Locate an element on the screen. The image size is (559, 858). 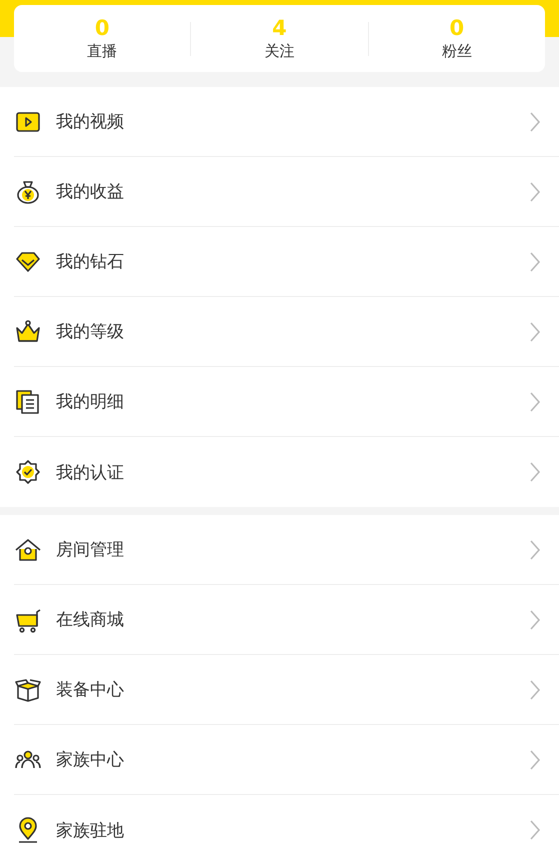
menu-item: 我的收益 is located at coordinates (286, 192).